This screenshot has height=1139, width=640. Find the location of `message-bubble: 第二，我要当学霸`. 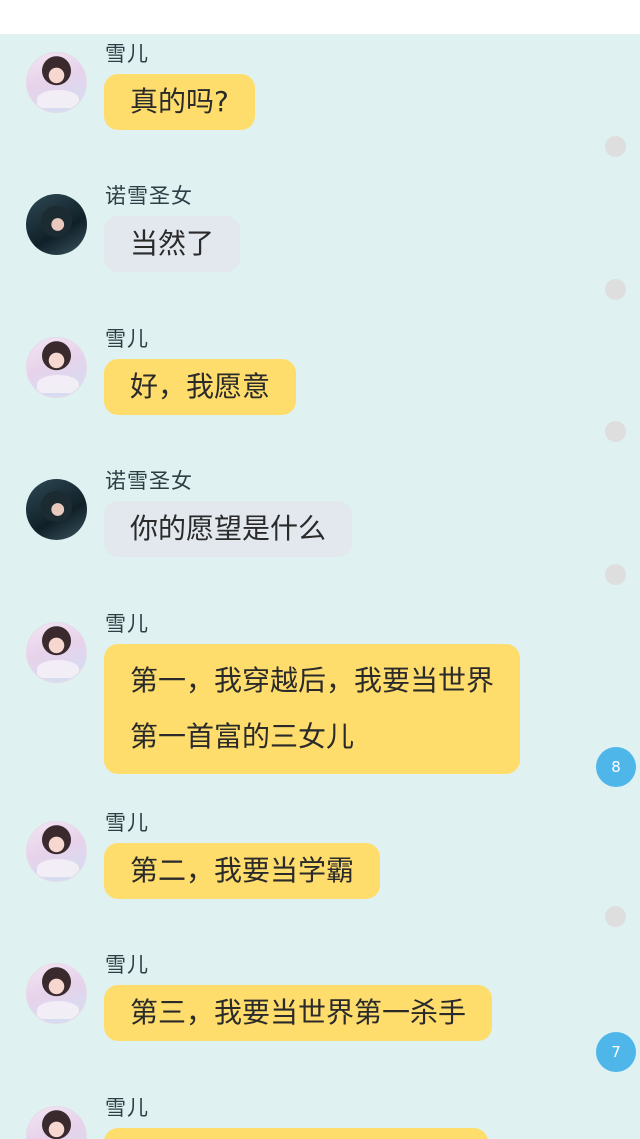

message-bubble: 第二，我要当学霸 is located at coordinates (242, 871).